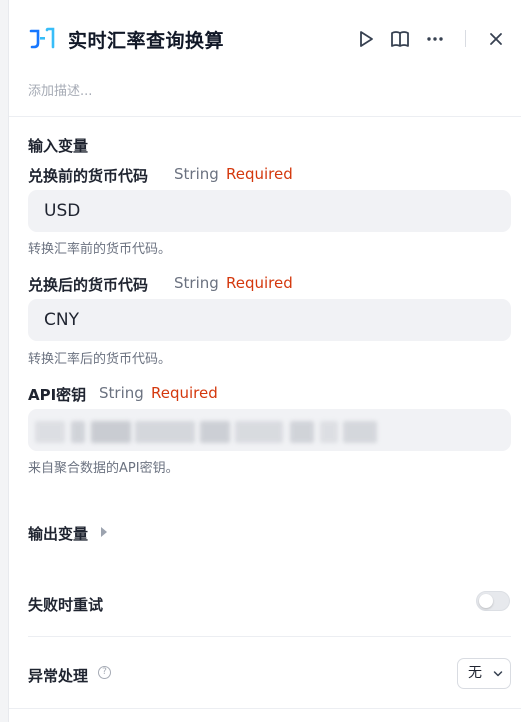 Image resolution: width=521 pixels, height=722 pixels. Describe the element at coordinates (100, 249) in the screenshot. I see `field-help-text: 转换汇率前的货币代码。` at that location.